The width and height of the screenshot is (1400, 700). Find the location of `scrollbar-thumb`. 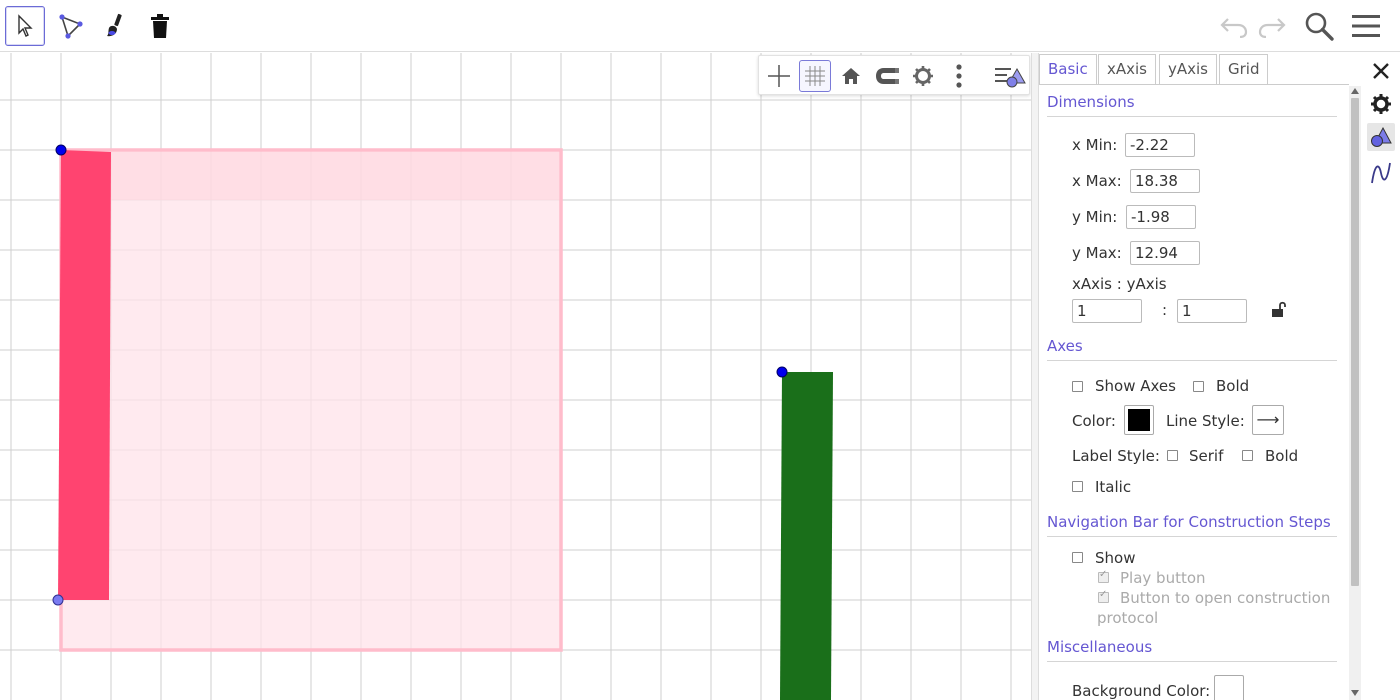

scrollbar-thumb is located at coordinates (1355, 342).